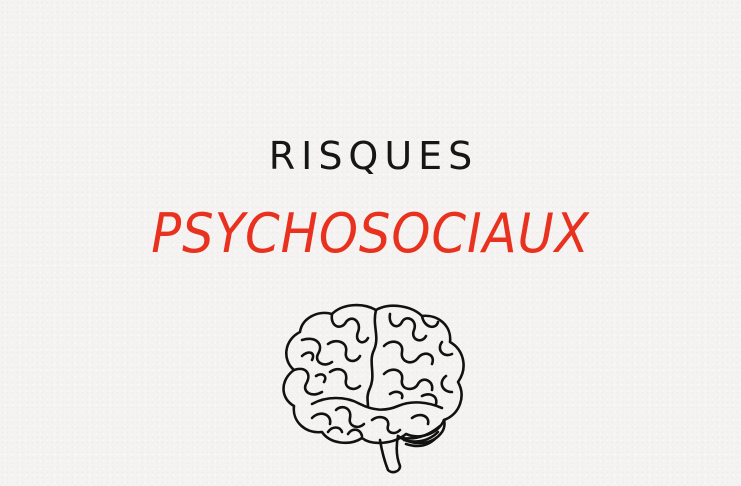 Image resolution: width=741 pixels, height=486 pixels. What do you see at coordinates (373, 156) in the screenshot?
I see `title-risques: RISQUES` at bounding box center [373, 156].